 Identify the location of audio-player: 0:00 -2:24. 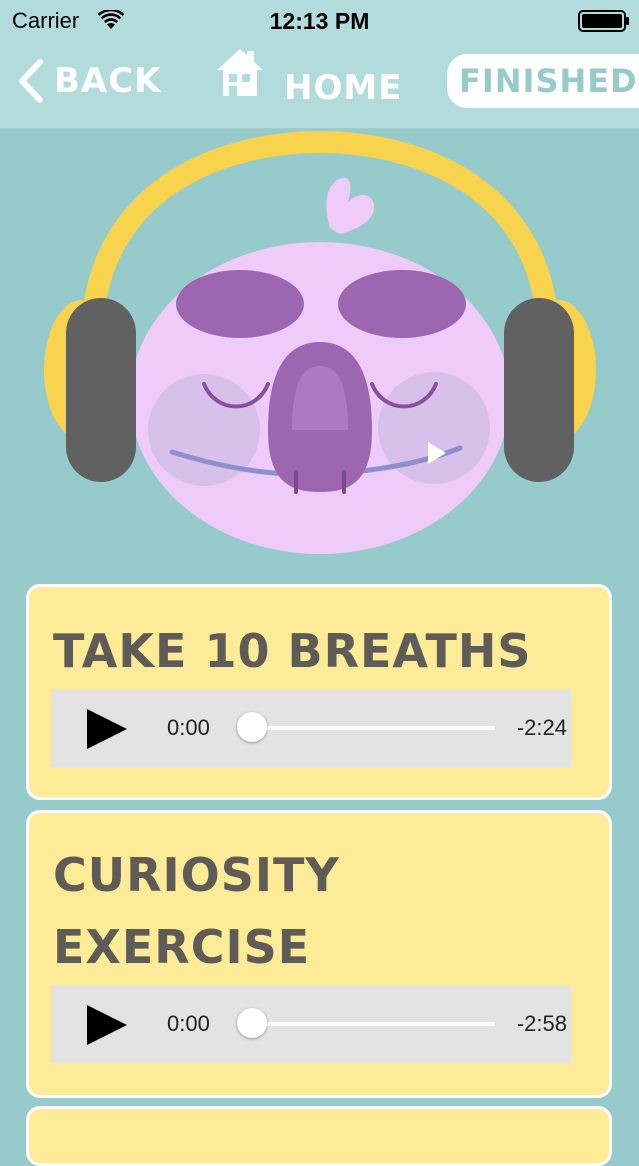
(311, 728).